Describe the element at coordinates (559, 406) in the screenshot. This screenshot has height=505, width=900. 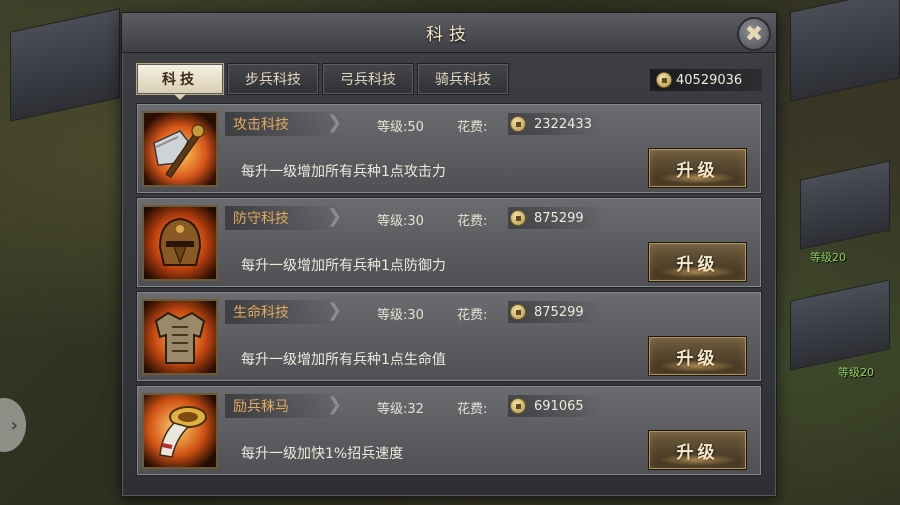
I see `tech-cost-value: 691065` at that location.